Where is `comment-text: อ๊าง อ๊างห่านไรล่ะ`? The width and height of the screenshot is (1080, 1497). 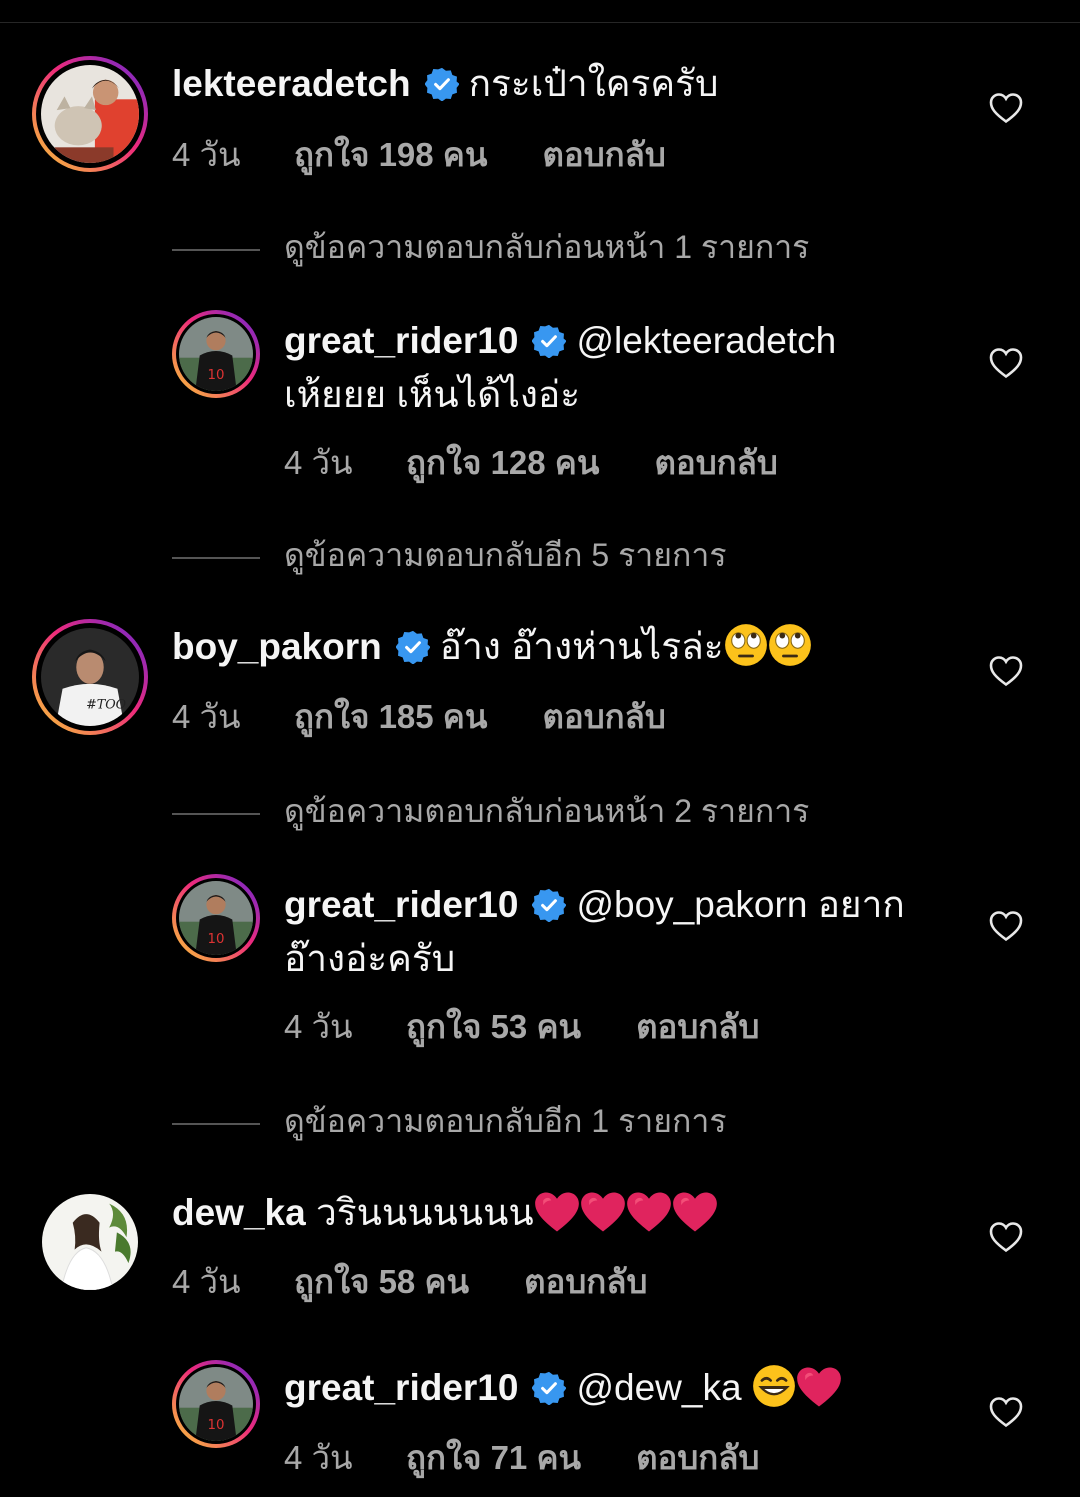
comment-text: อ๊าง อ๊างห่านไรล่ะ is located at coordinates (581, 646).